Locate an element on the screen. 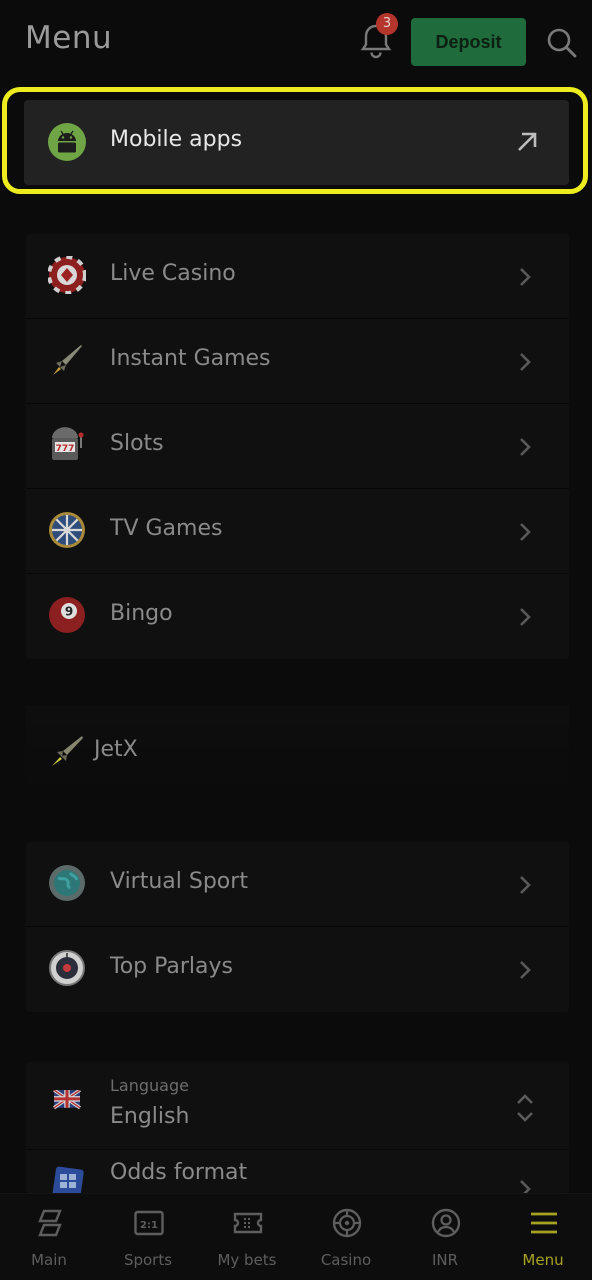 The width and height of the screenshot is (592, 1280). ticket-icon is located at coordinates (248, 1223).